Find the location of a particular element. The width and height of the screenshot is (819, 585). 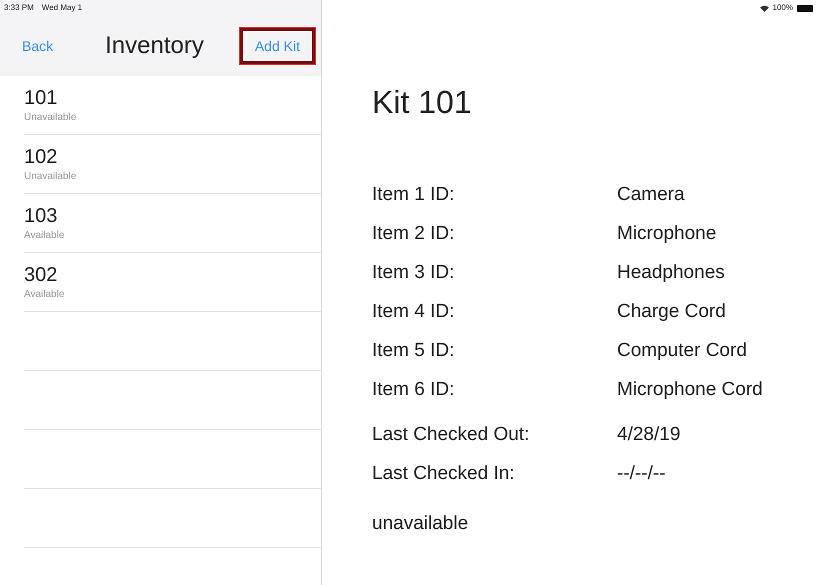

field-label: Item 3 ID: is located at coordinates (414, 273).